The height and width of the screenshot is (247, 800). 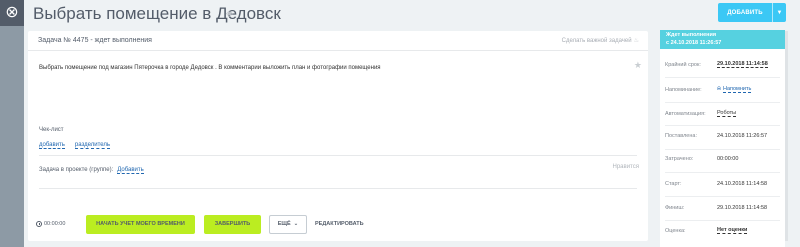 What do you see at coordinates (728, 159) in the screenshot?
I see `spent-value: 00:00:00` at bounding box center [728, 159].